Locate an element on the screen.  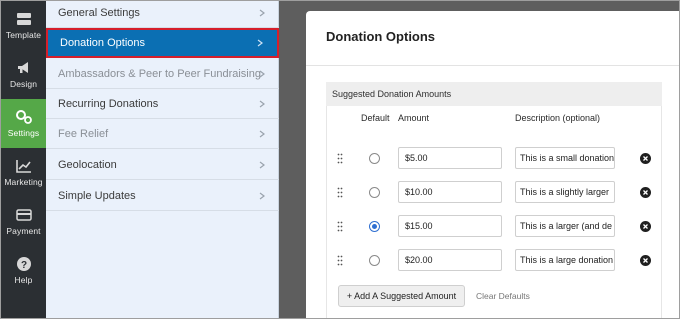
description-input: This is a slightly larger is located at coordinates (565, 192).